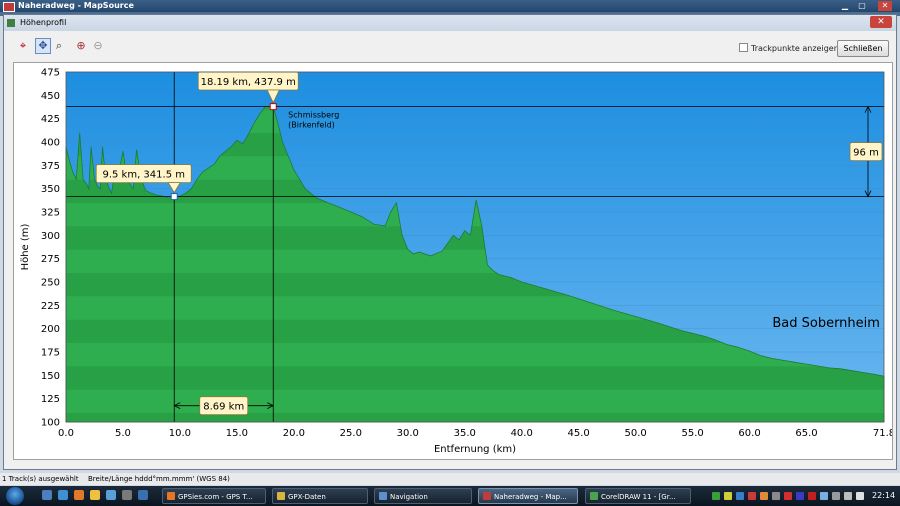 This screenshot has height=506, width=900. Describe the element at coordinates (248, 82) in the screenshot. I see `callout-peak-label: 18.19 km, 437.9 m` at that location.